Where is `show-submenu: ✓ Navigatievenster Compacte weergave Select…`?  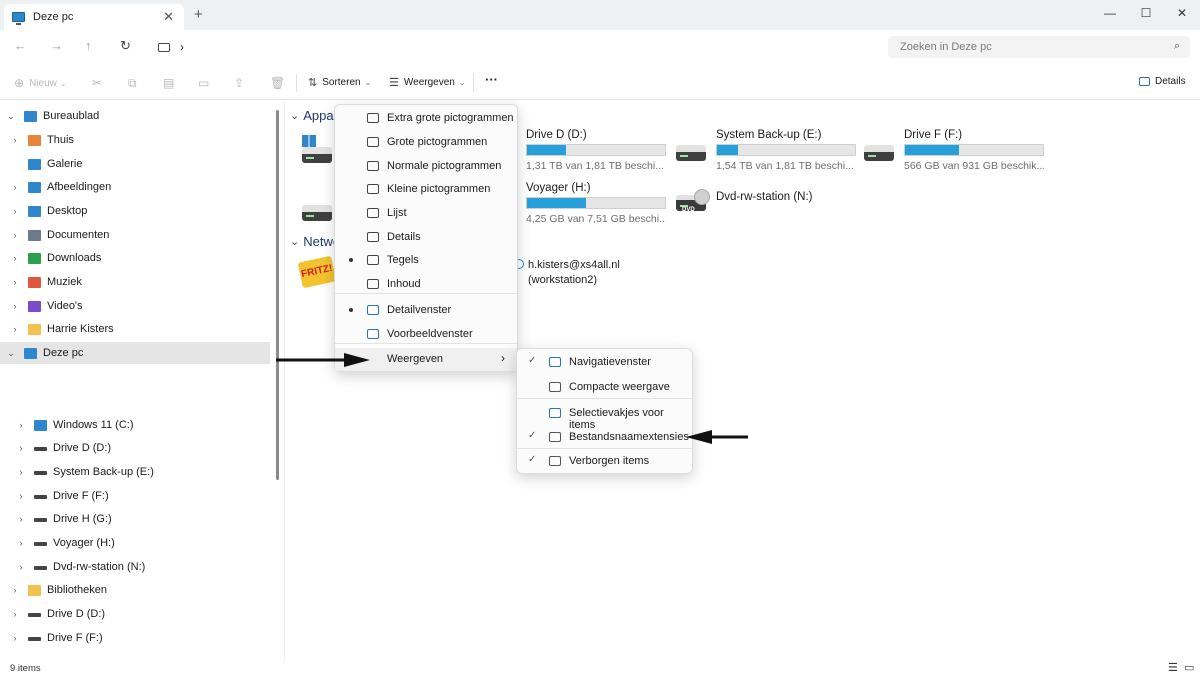 show-submenu: ✓ Navigatievenster Compacte weergave Select… is located at coordinates (604, 411).